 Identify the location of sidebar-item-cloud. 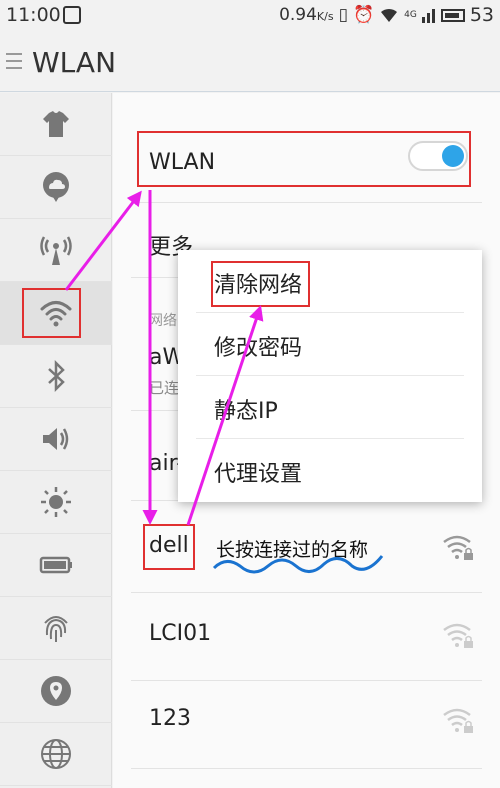
(56, 187).